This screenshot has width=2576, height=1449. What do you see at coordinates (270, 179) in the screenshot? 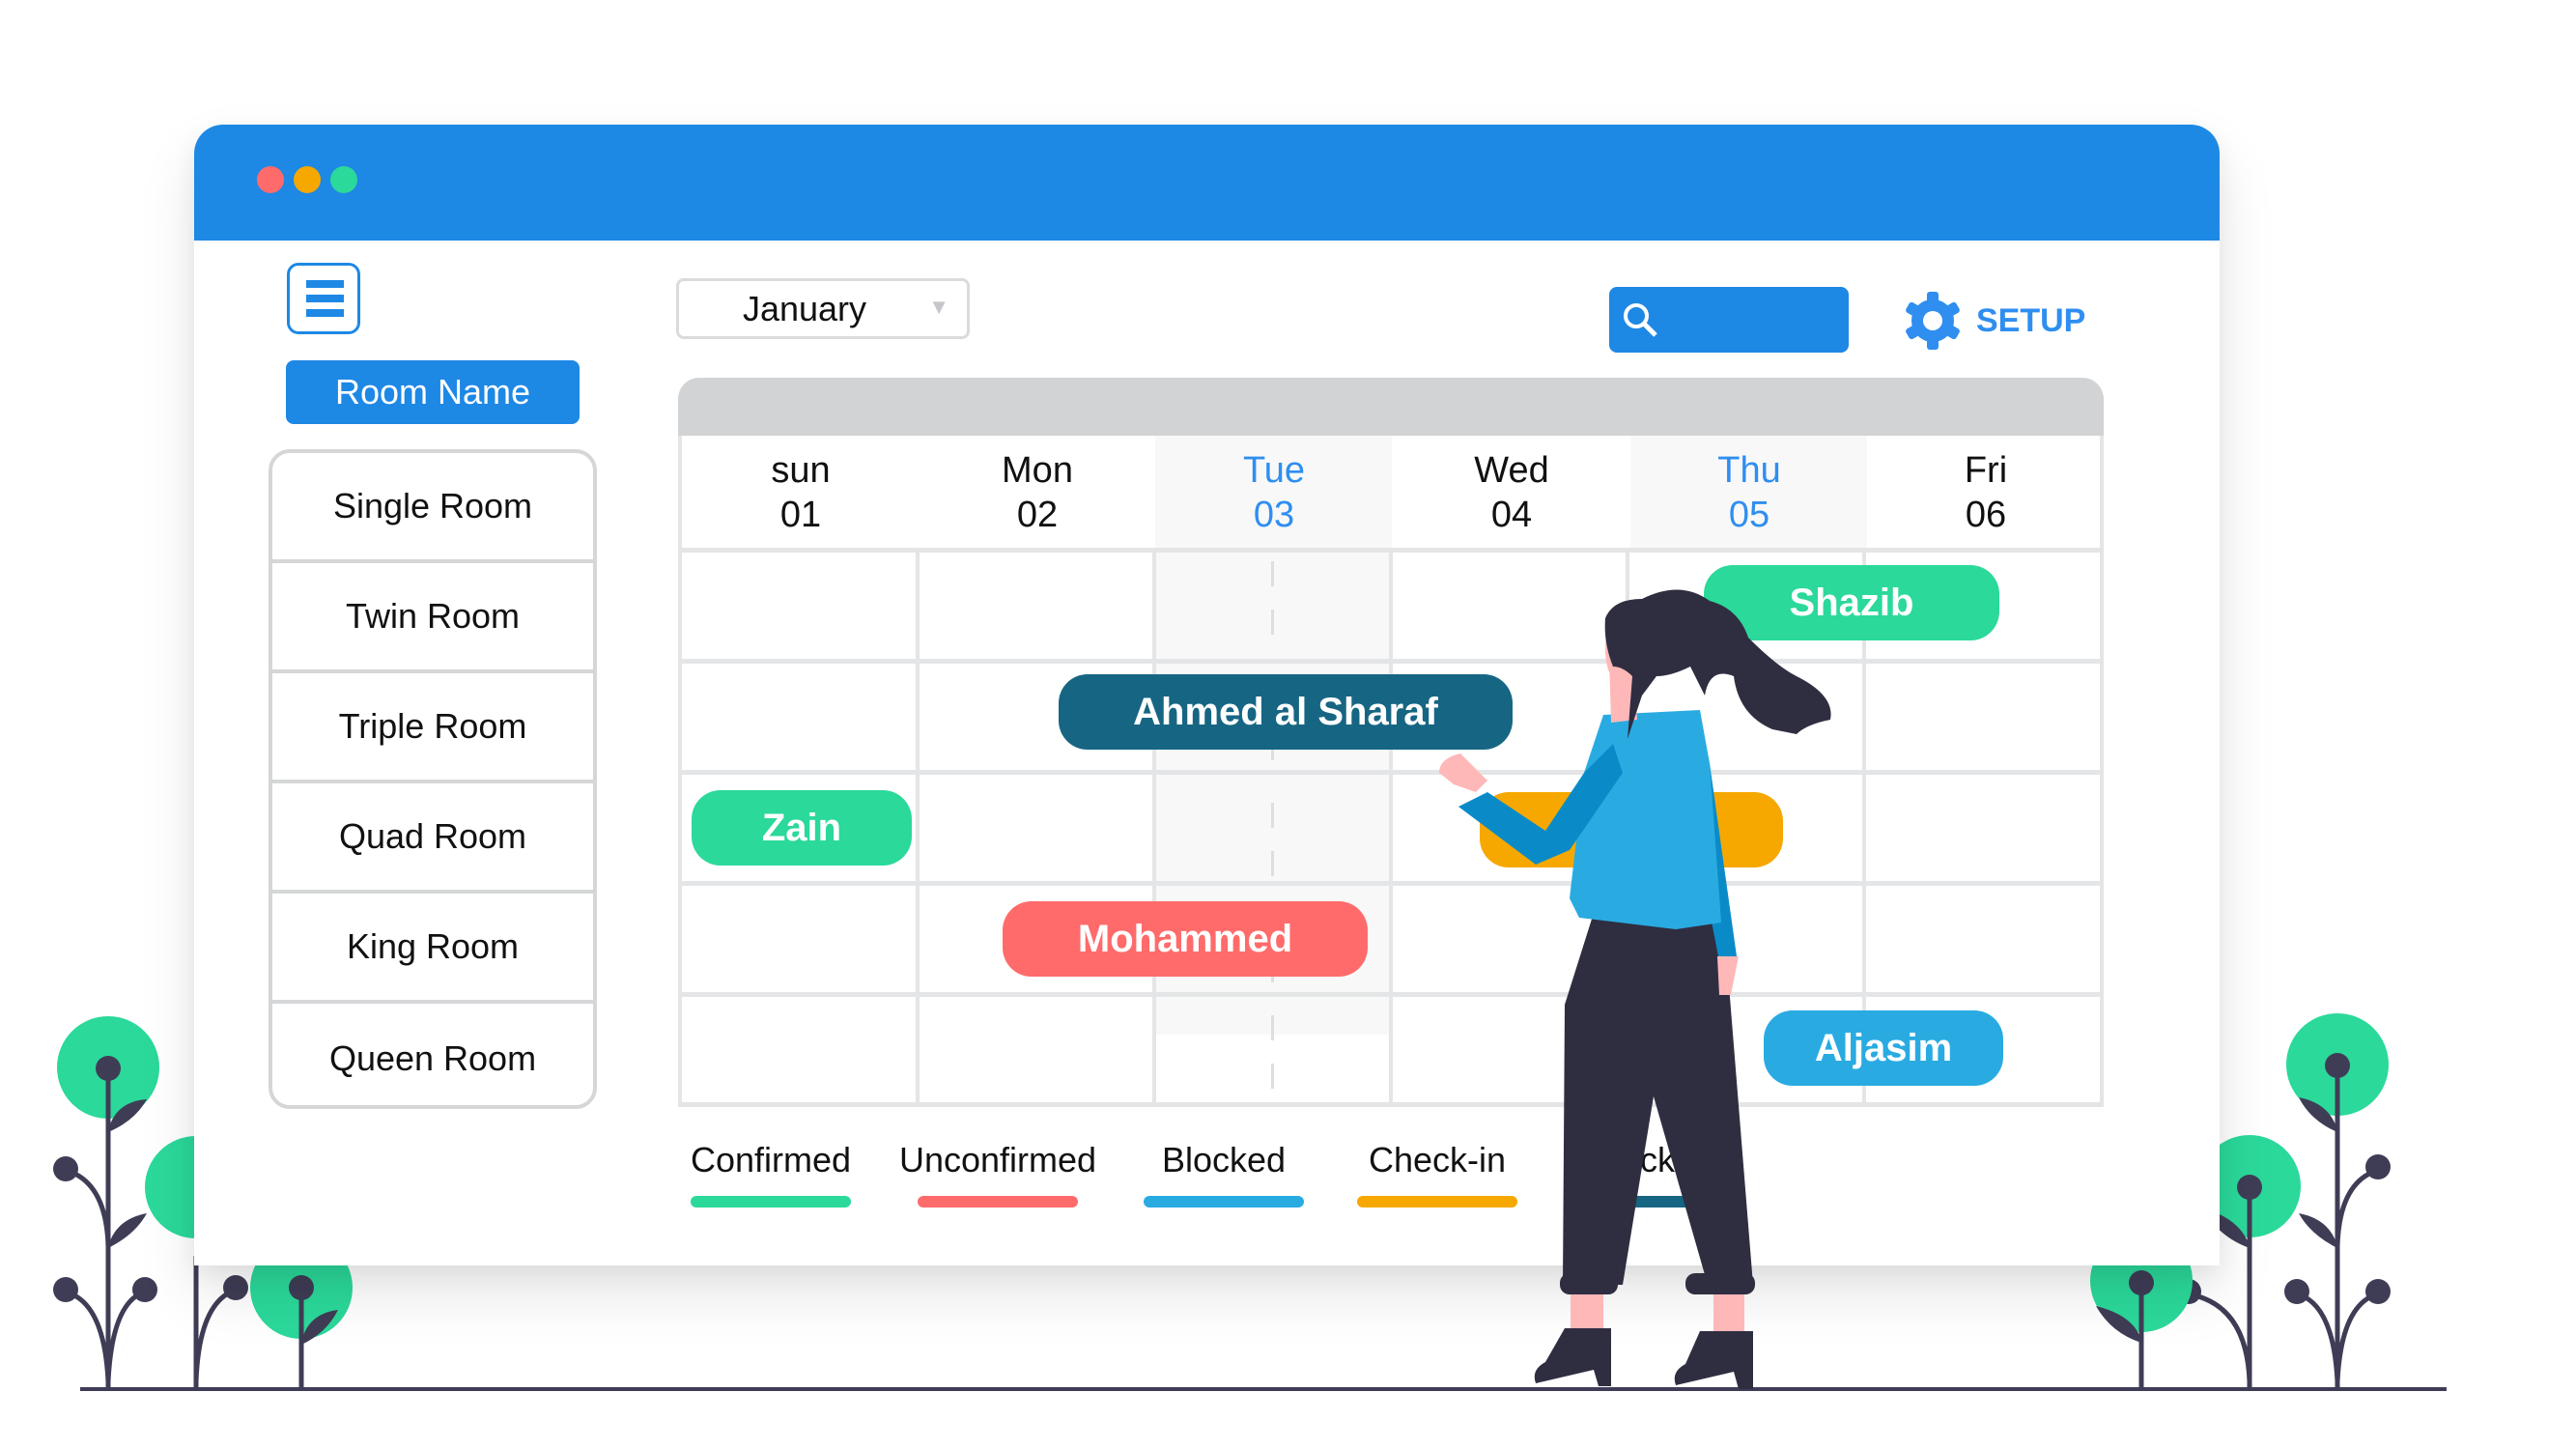
I see `close-window-button` at bounding box center [270, 179].